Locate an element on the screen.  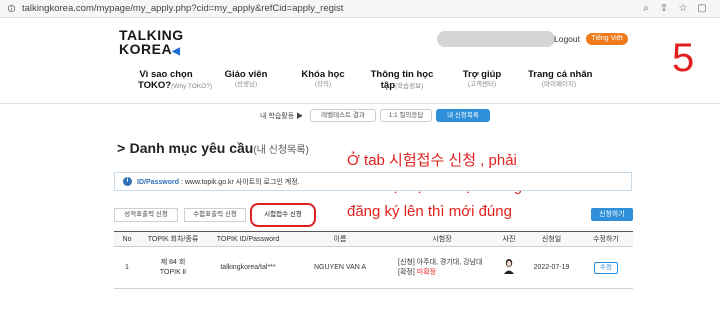
cell-edit: 수정 is located at coordinates (606, 267).